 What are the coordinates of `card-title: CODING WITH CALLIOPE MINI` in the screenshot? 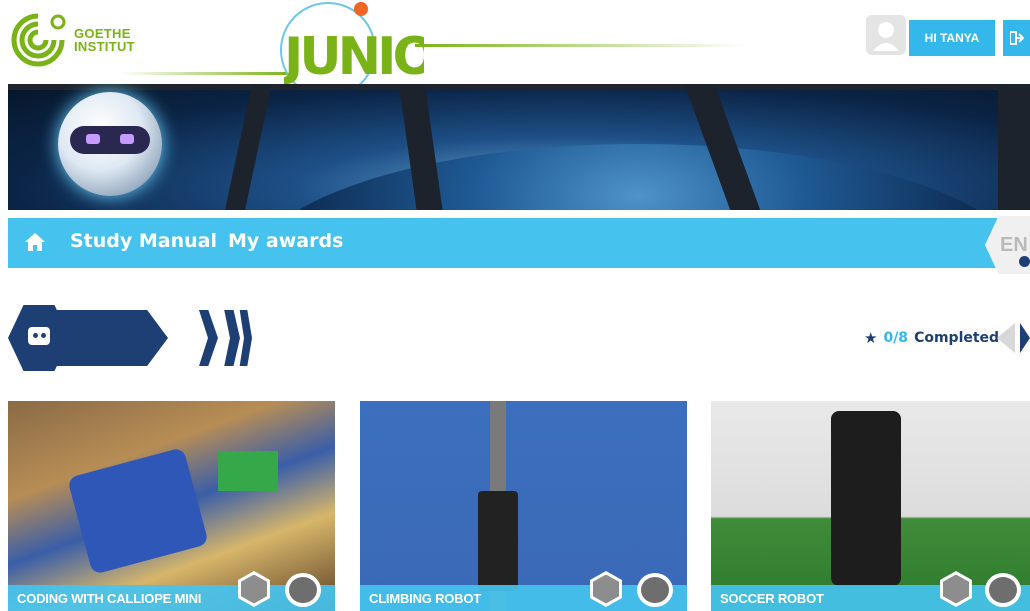 It's located at (109, 598).